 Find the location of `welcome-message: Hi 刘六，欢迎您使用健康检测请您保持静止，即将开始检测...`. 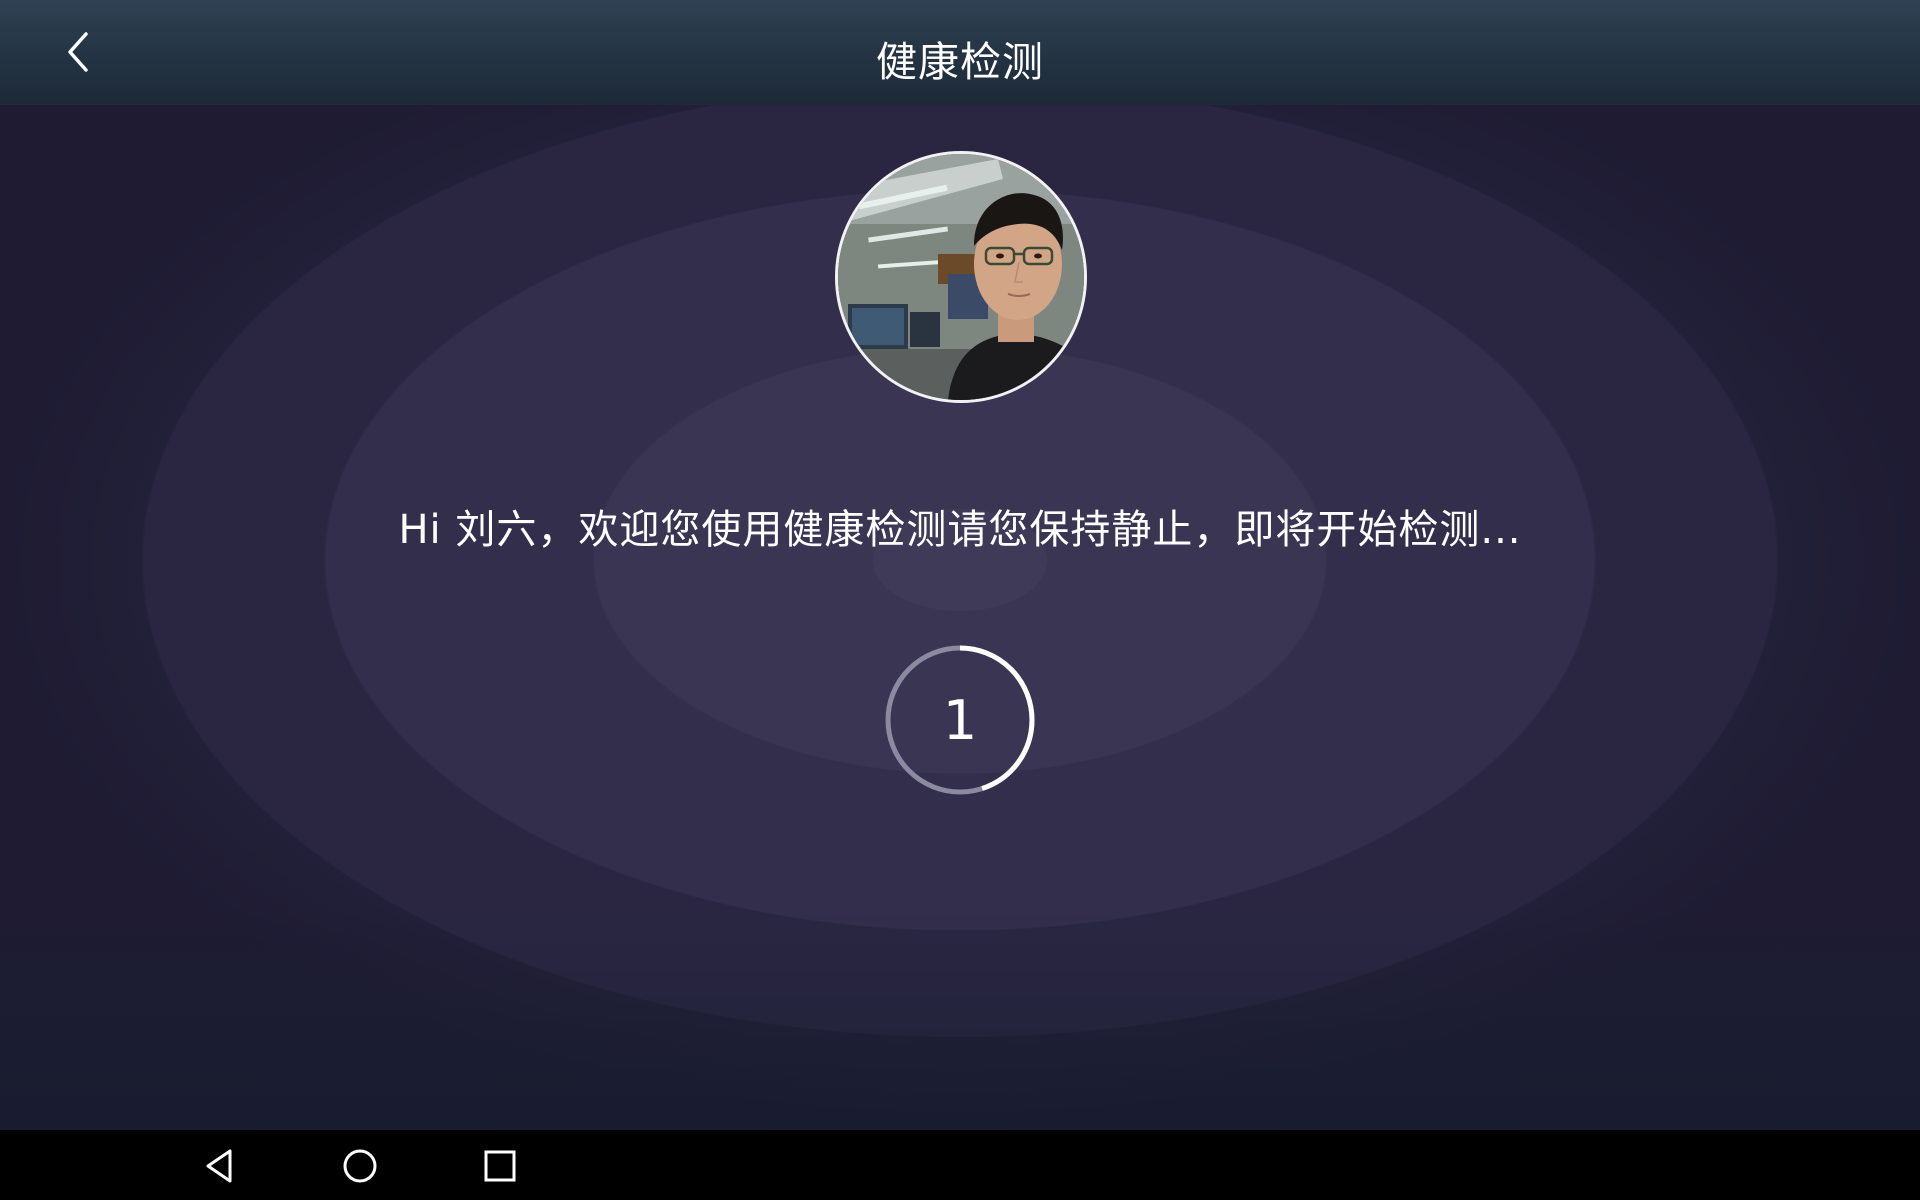

welcome-message: Hi 刘六，欢迎您使用健康检测请您保持静止，即将开始检测... is located at coordinates (960, 530).